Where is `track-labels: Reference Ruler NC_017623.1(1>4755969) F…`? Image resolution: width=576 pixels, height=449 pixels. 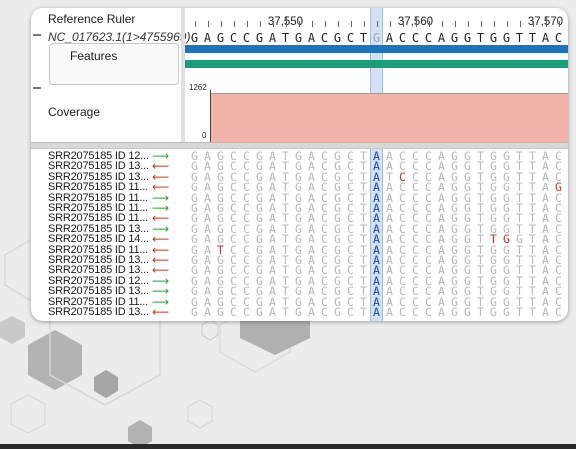 track-labels: Reference Ruler NC_017623.1(1>4755969) F… is located at coordinates (110, 78).